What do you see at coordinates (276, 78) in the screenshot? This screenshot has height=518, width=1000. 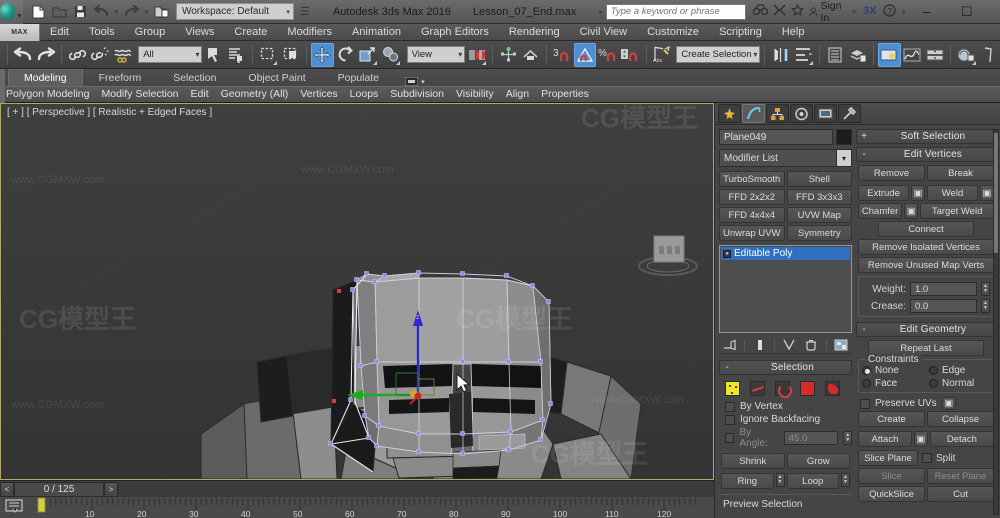 I see `tab-object-paint: Object Paint` at bounding box center [276, 78].